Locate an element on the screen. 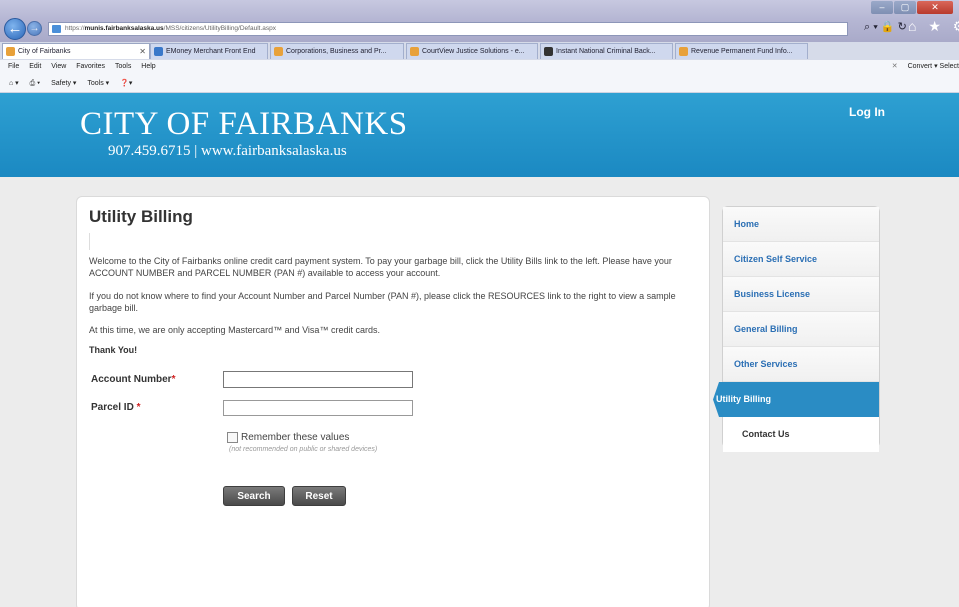 This screenshot has width=959, height=607. menu-file: File is located at coordinates (13, 66).